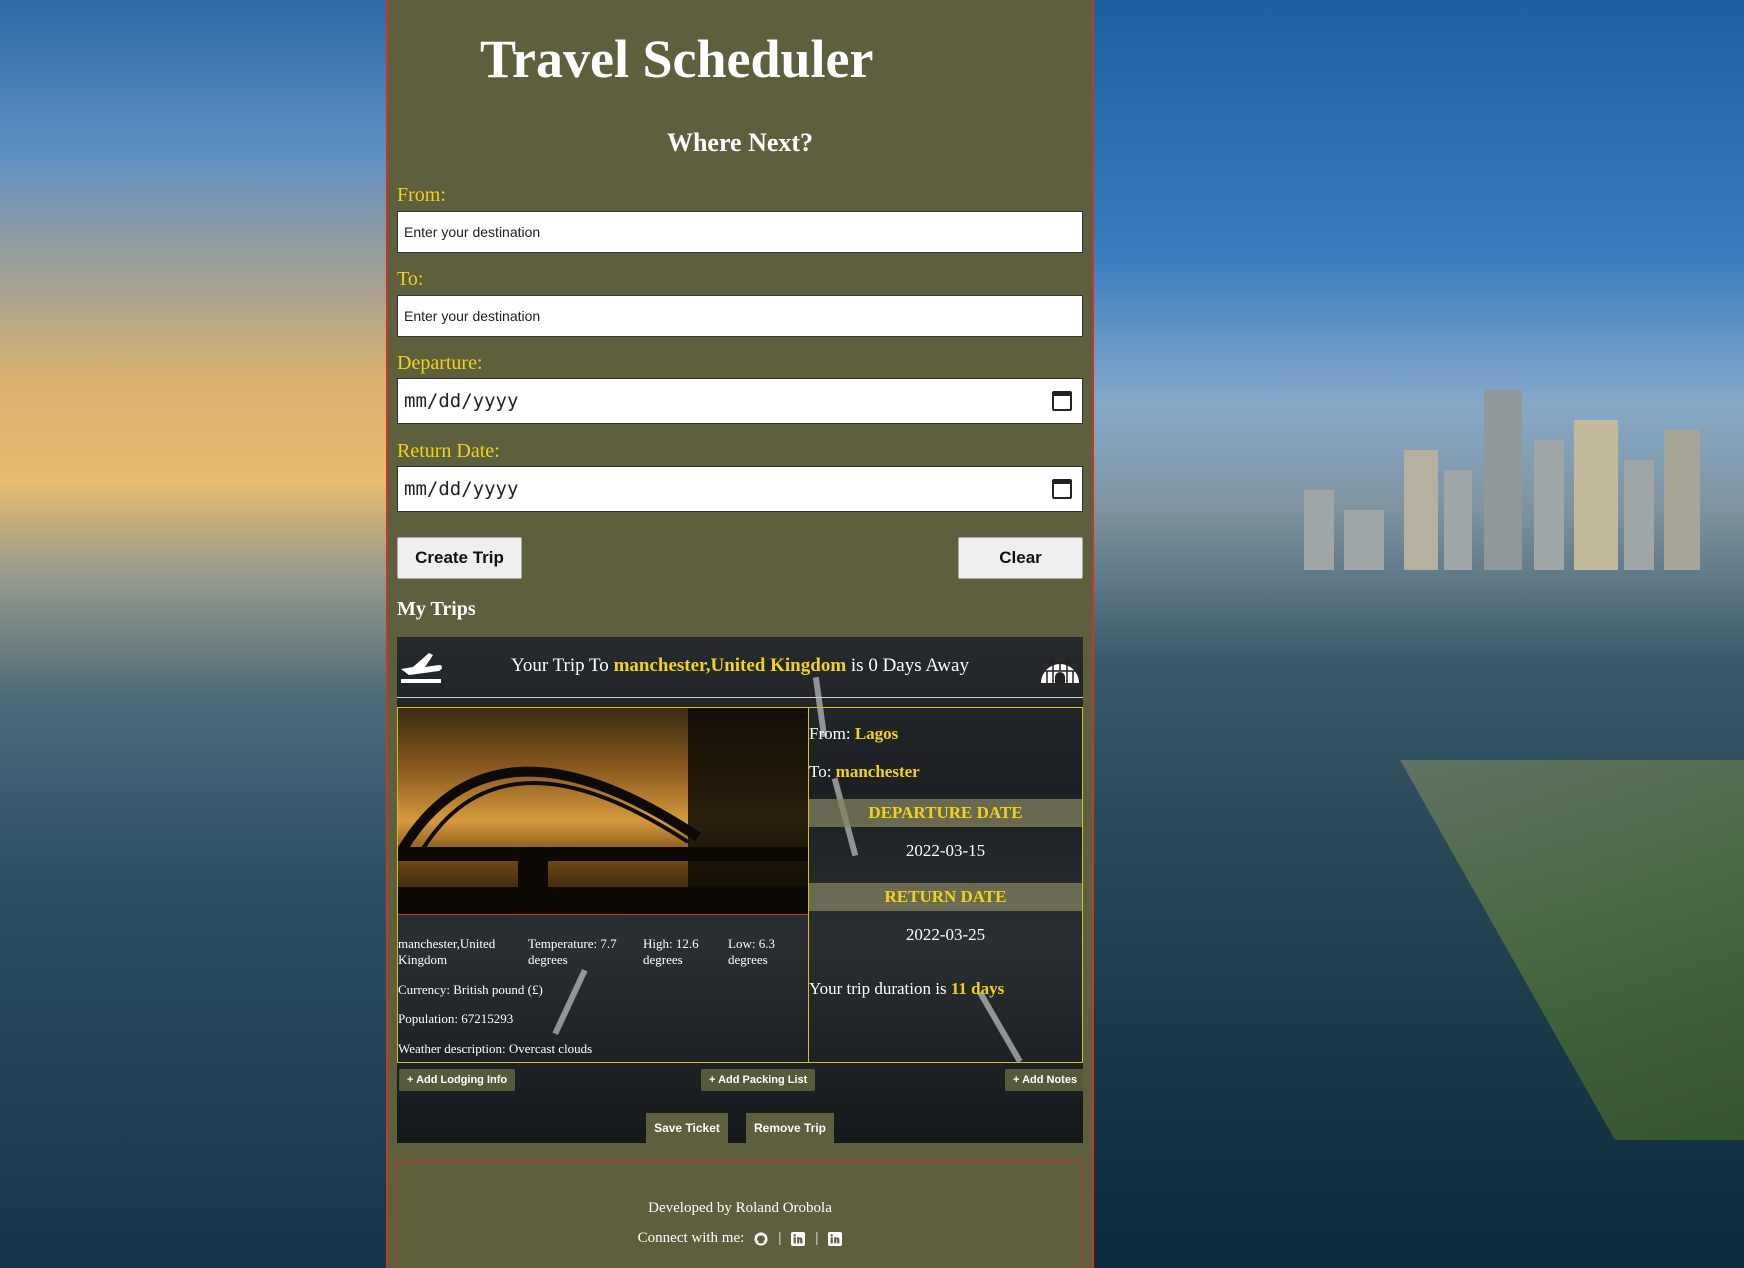 This screenshot has width=1744, height=1268. Describe the element at coordinates (877, 771) in the screenshot. I see `to-value: manchester` at that location.